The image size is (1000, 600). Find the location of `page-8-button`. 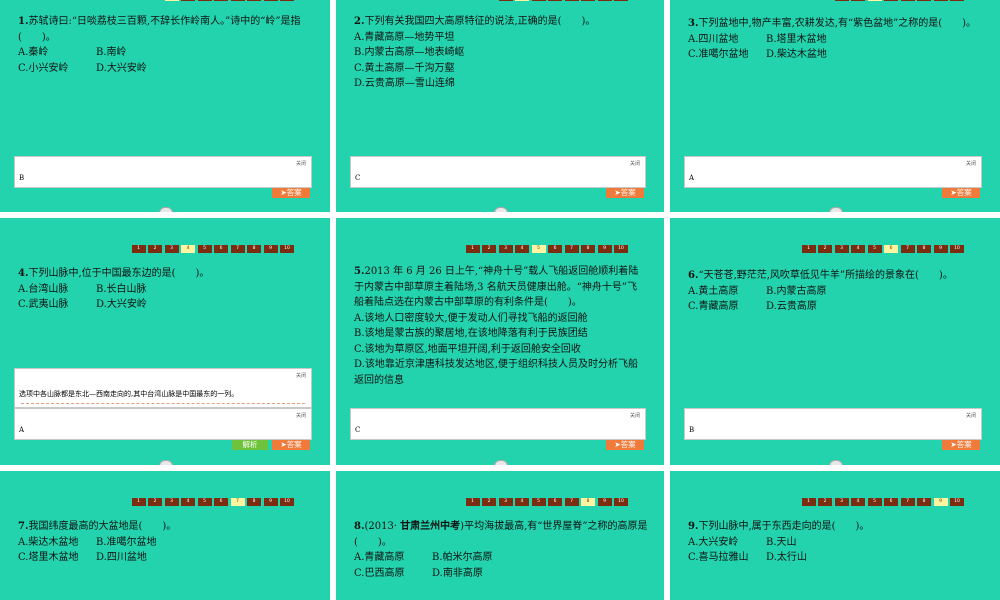

page-8-button is located at coordinates (287, 0).